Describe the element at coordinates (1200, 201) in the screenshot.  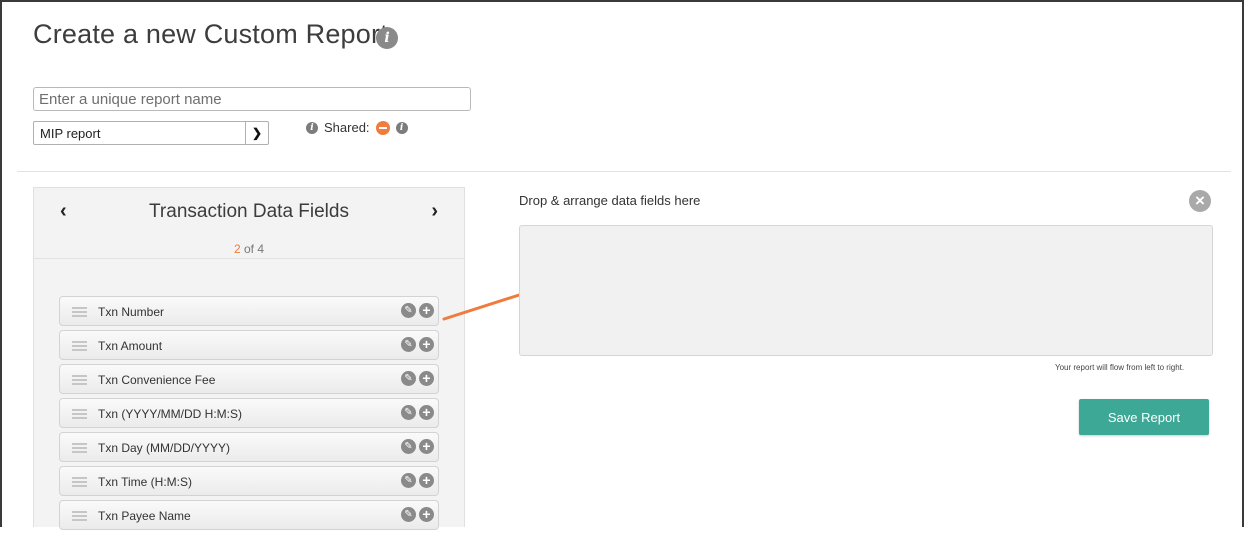
I see `close-icon: ×` at that location.